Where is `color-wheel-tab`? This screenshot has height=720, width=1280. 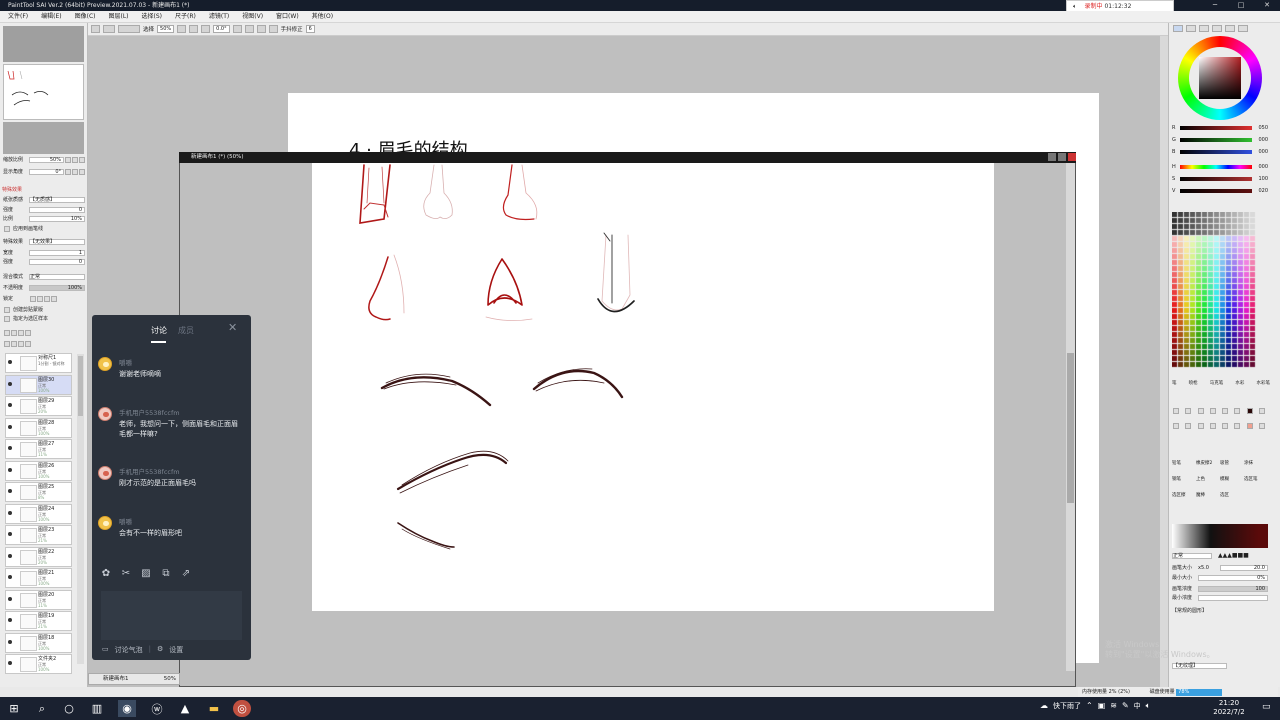
color-wheel-tab is located at coordinates (1178, 28).